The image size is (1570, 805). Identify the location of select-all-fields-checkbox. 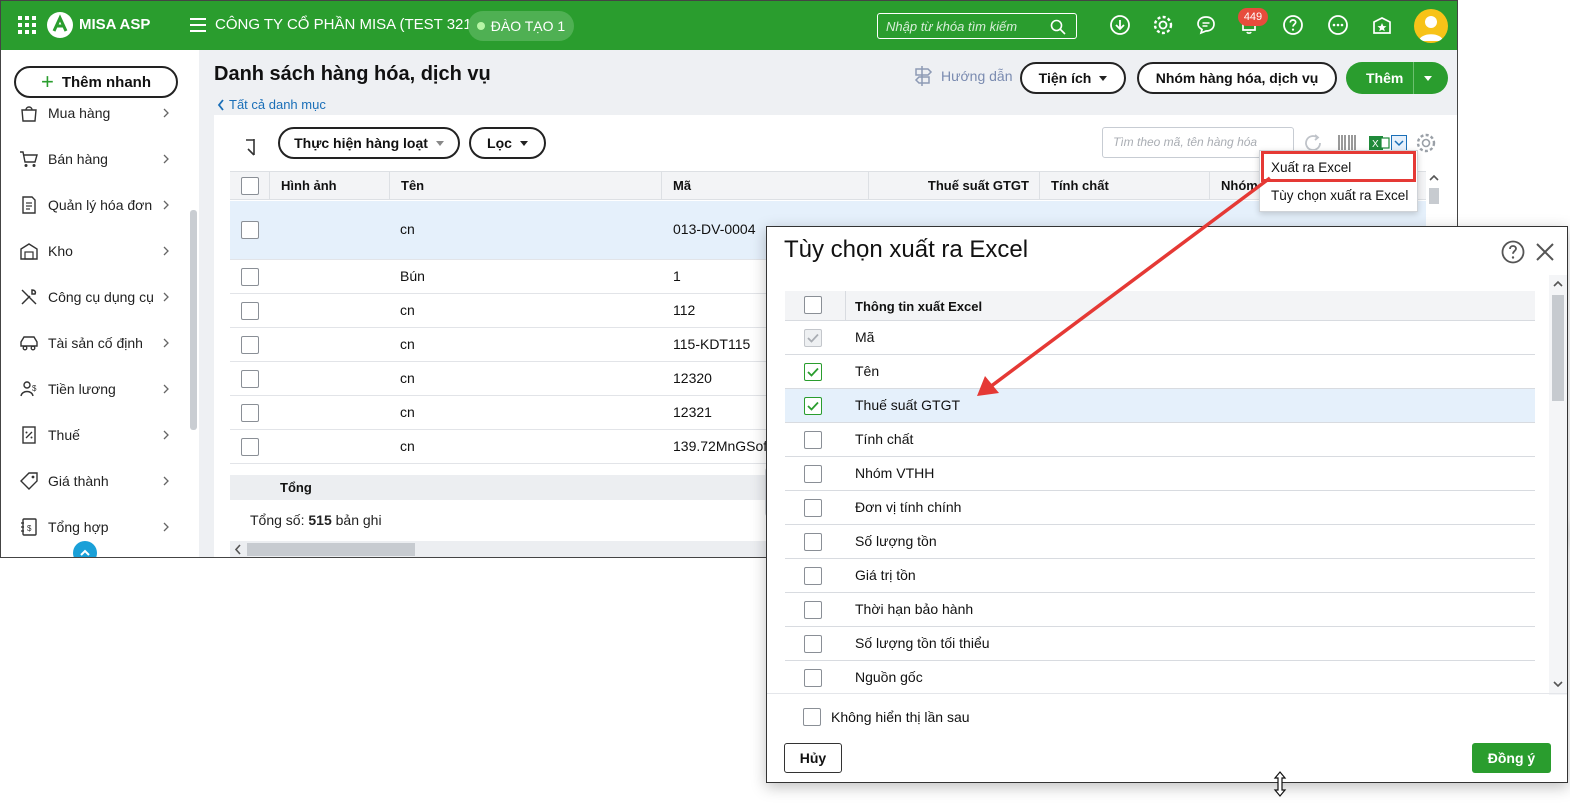
(813, 305).